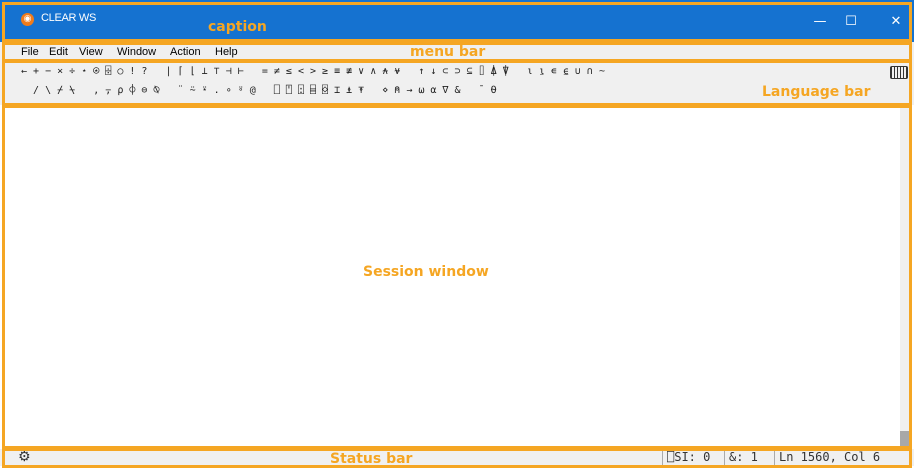  Describe the element at coordinates (237, 27) in the screenshot. I see `caption-annotation-label: caption` at that location.